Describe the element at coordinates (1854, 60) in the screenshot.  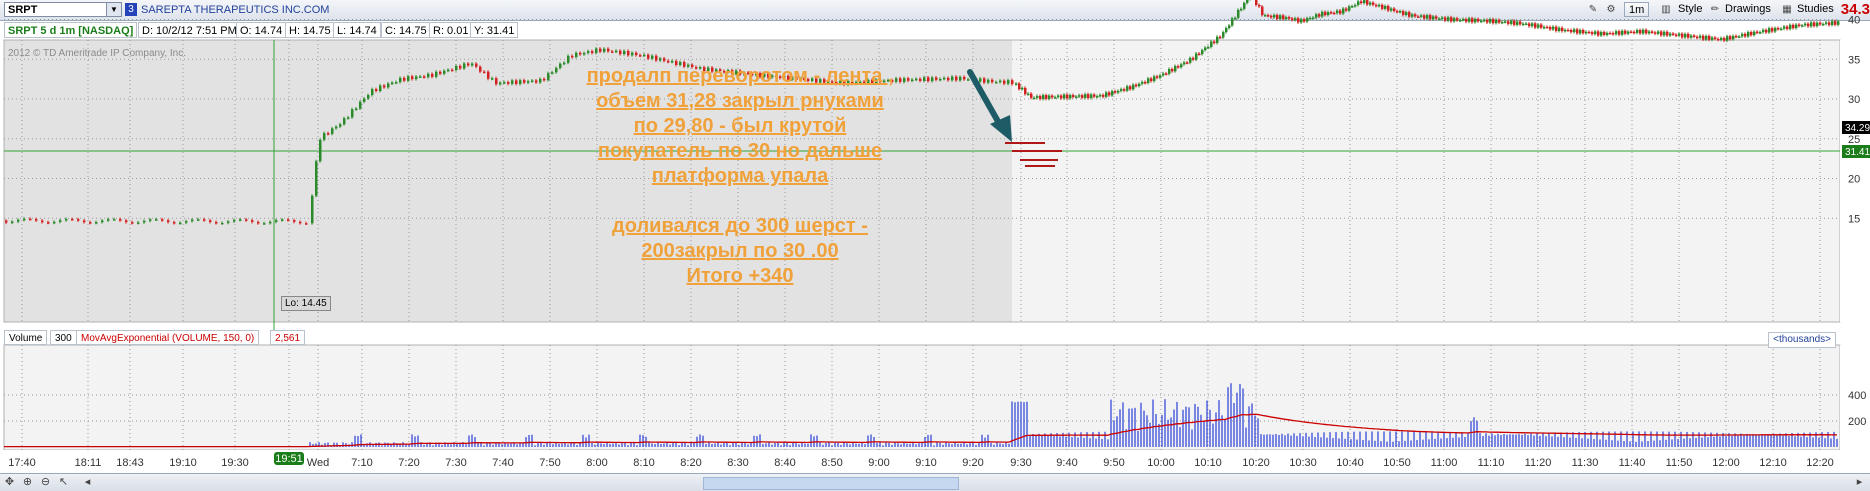
I see `price-tick-label: 35` at that location.